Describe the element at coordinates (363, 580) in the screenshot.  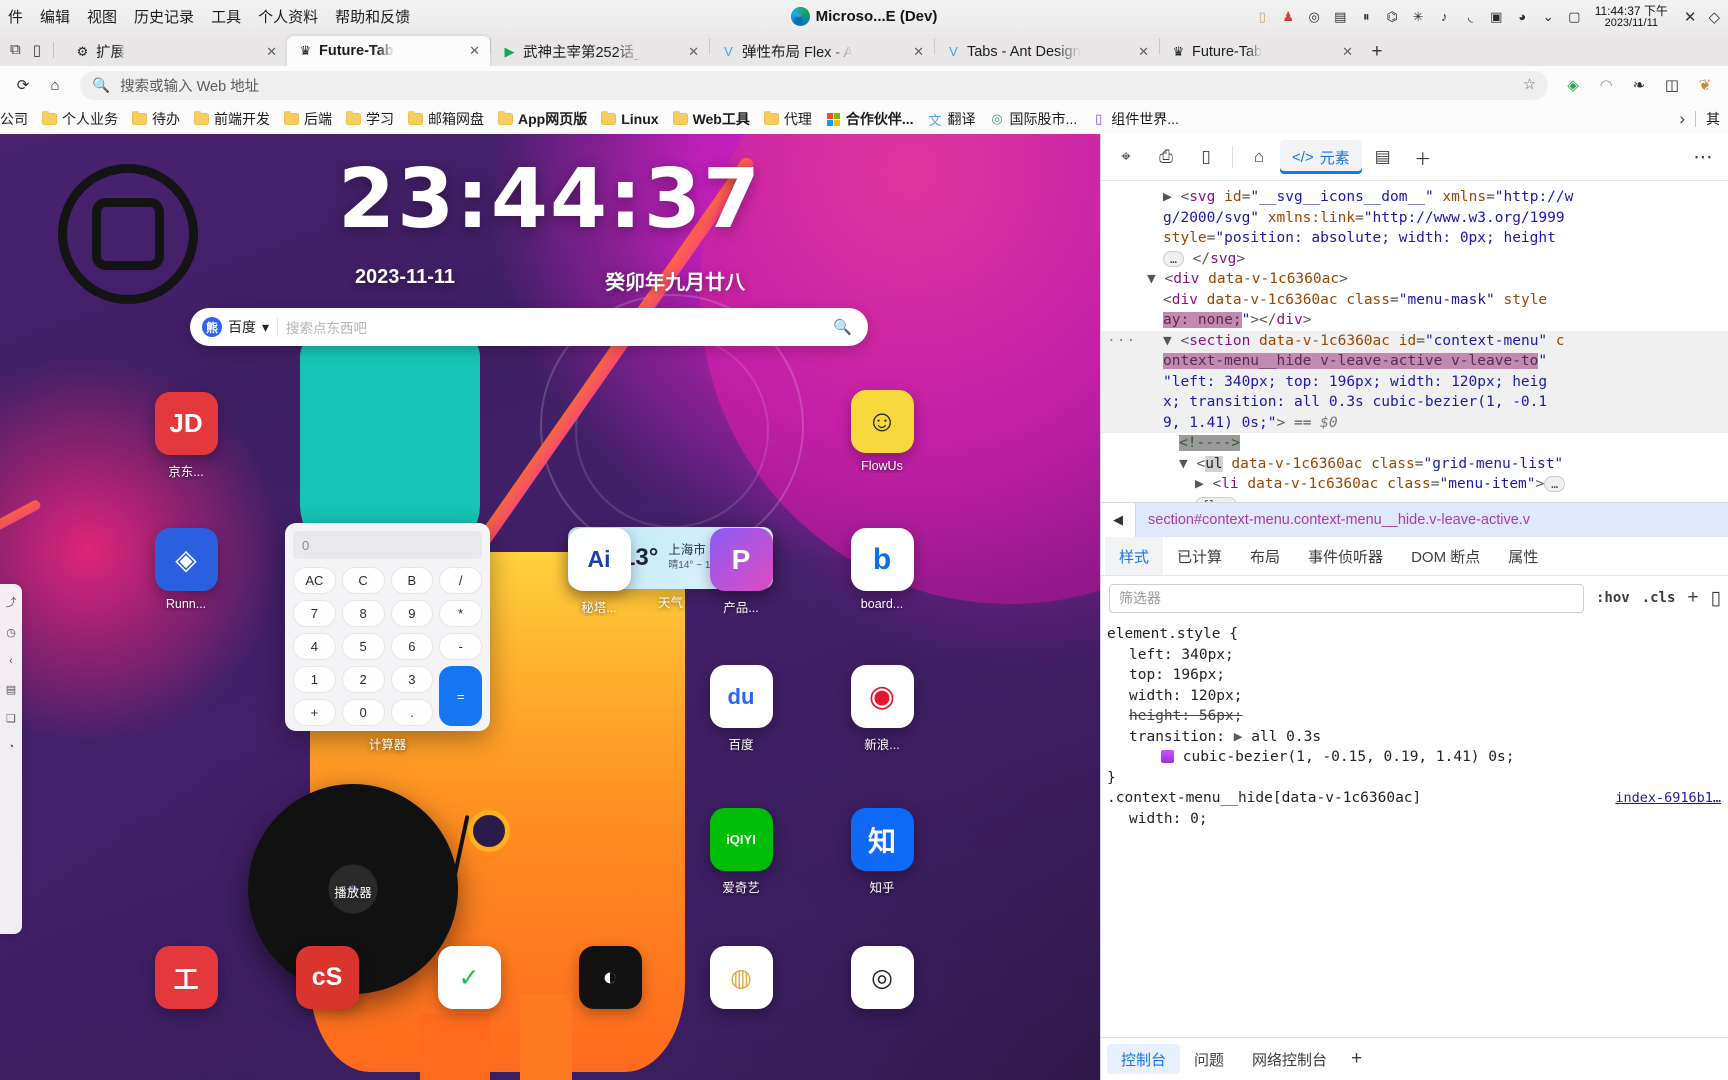
I see `calc-key-c: C` at that location.